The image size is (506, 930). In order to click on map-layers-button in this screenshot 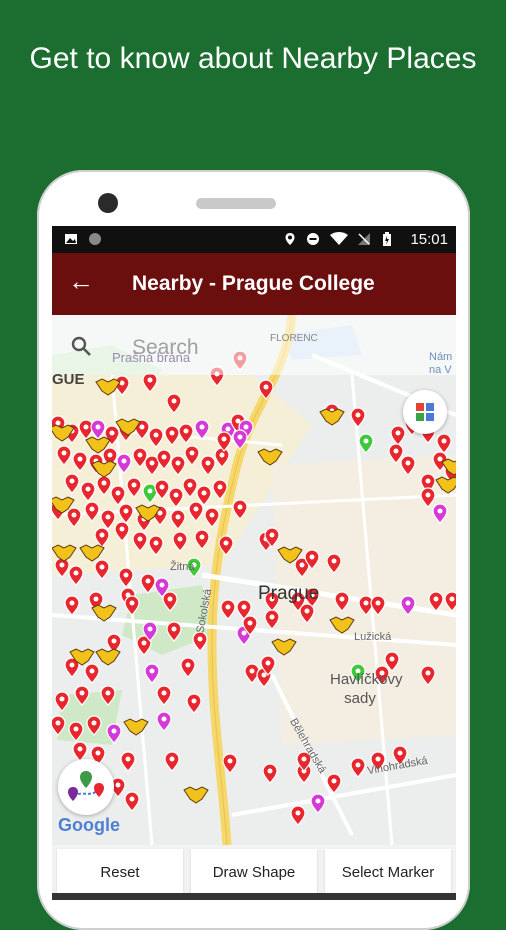, I will do `click(425, 412)`.